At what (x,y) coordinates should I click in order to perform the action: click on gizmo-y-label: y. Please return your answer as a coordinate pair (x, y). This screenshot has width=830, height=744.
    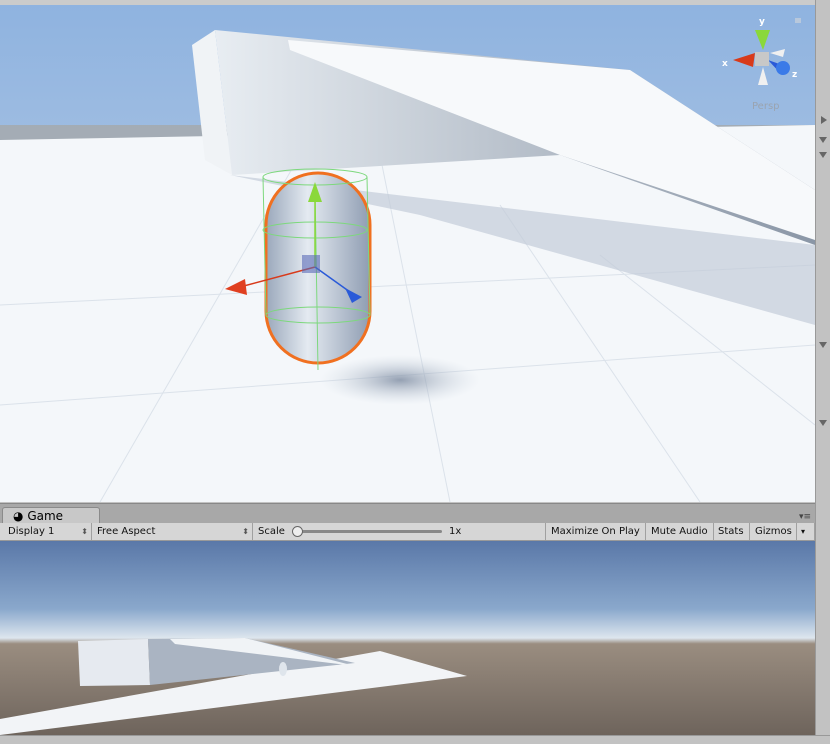
    Looking at the image, I should click on (762, 22).